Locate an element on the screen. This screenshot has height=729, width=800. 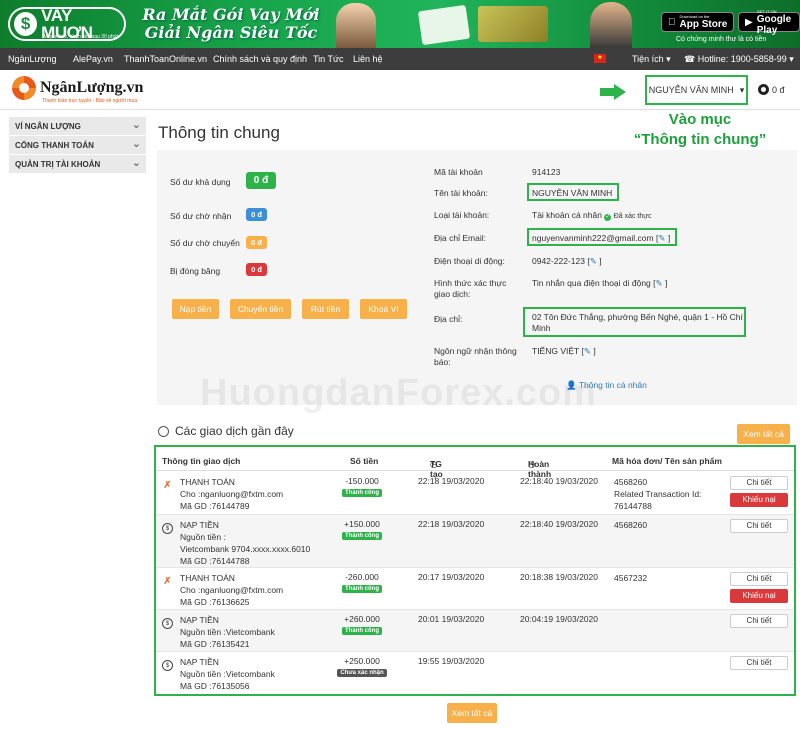
banner-headline-line-1: Ra Mắt Gói Vay Mới is located at coordinates (231, 14).